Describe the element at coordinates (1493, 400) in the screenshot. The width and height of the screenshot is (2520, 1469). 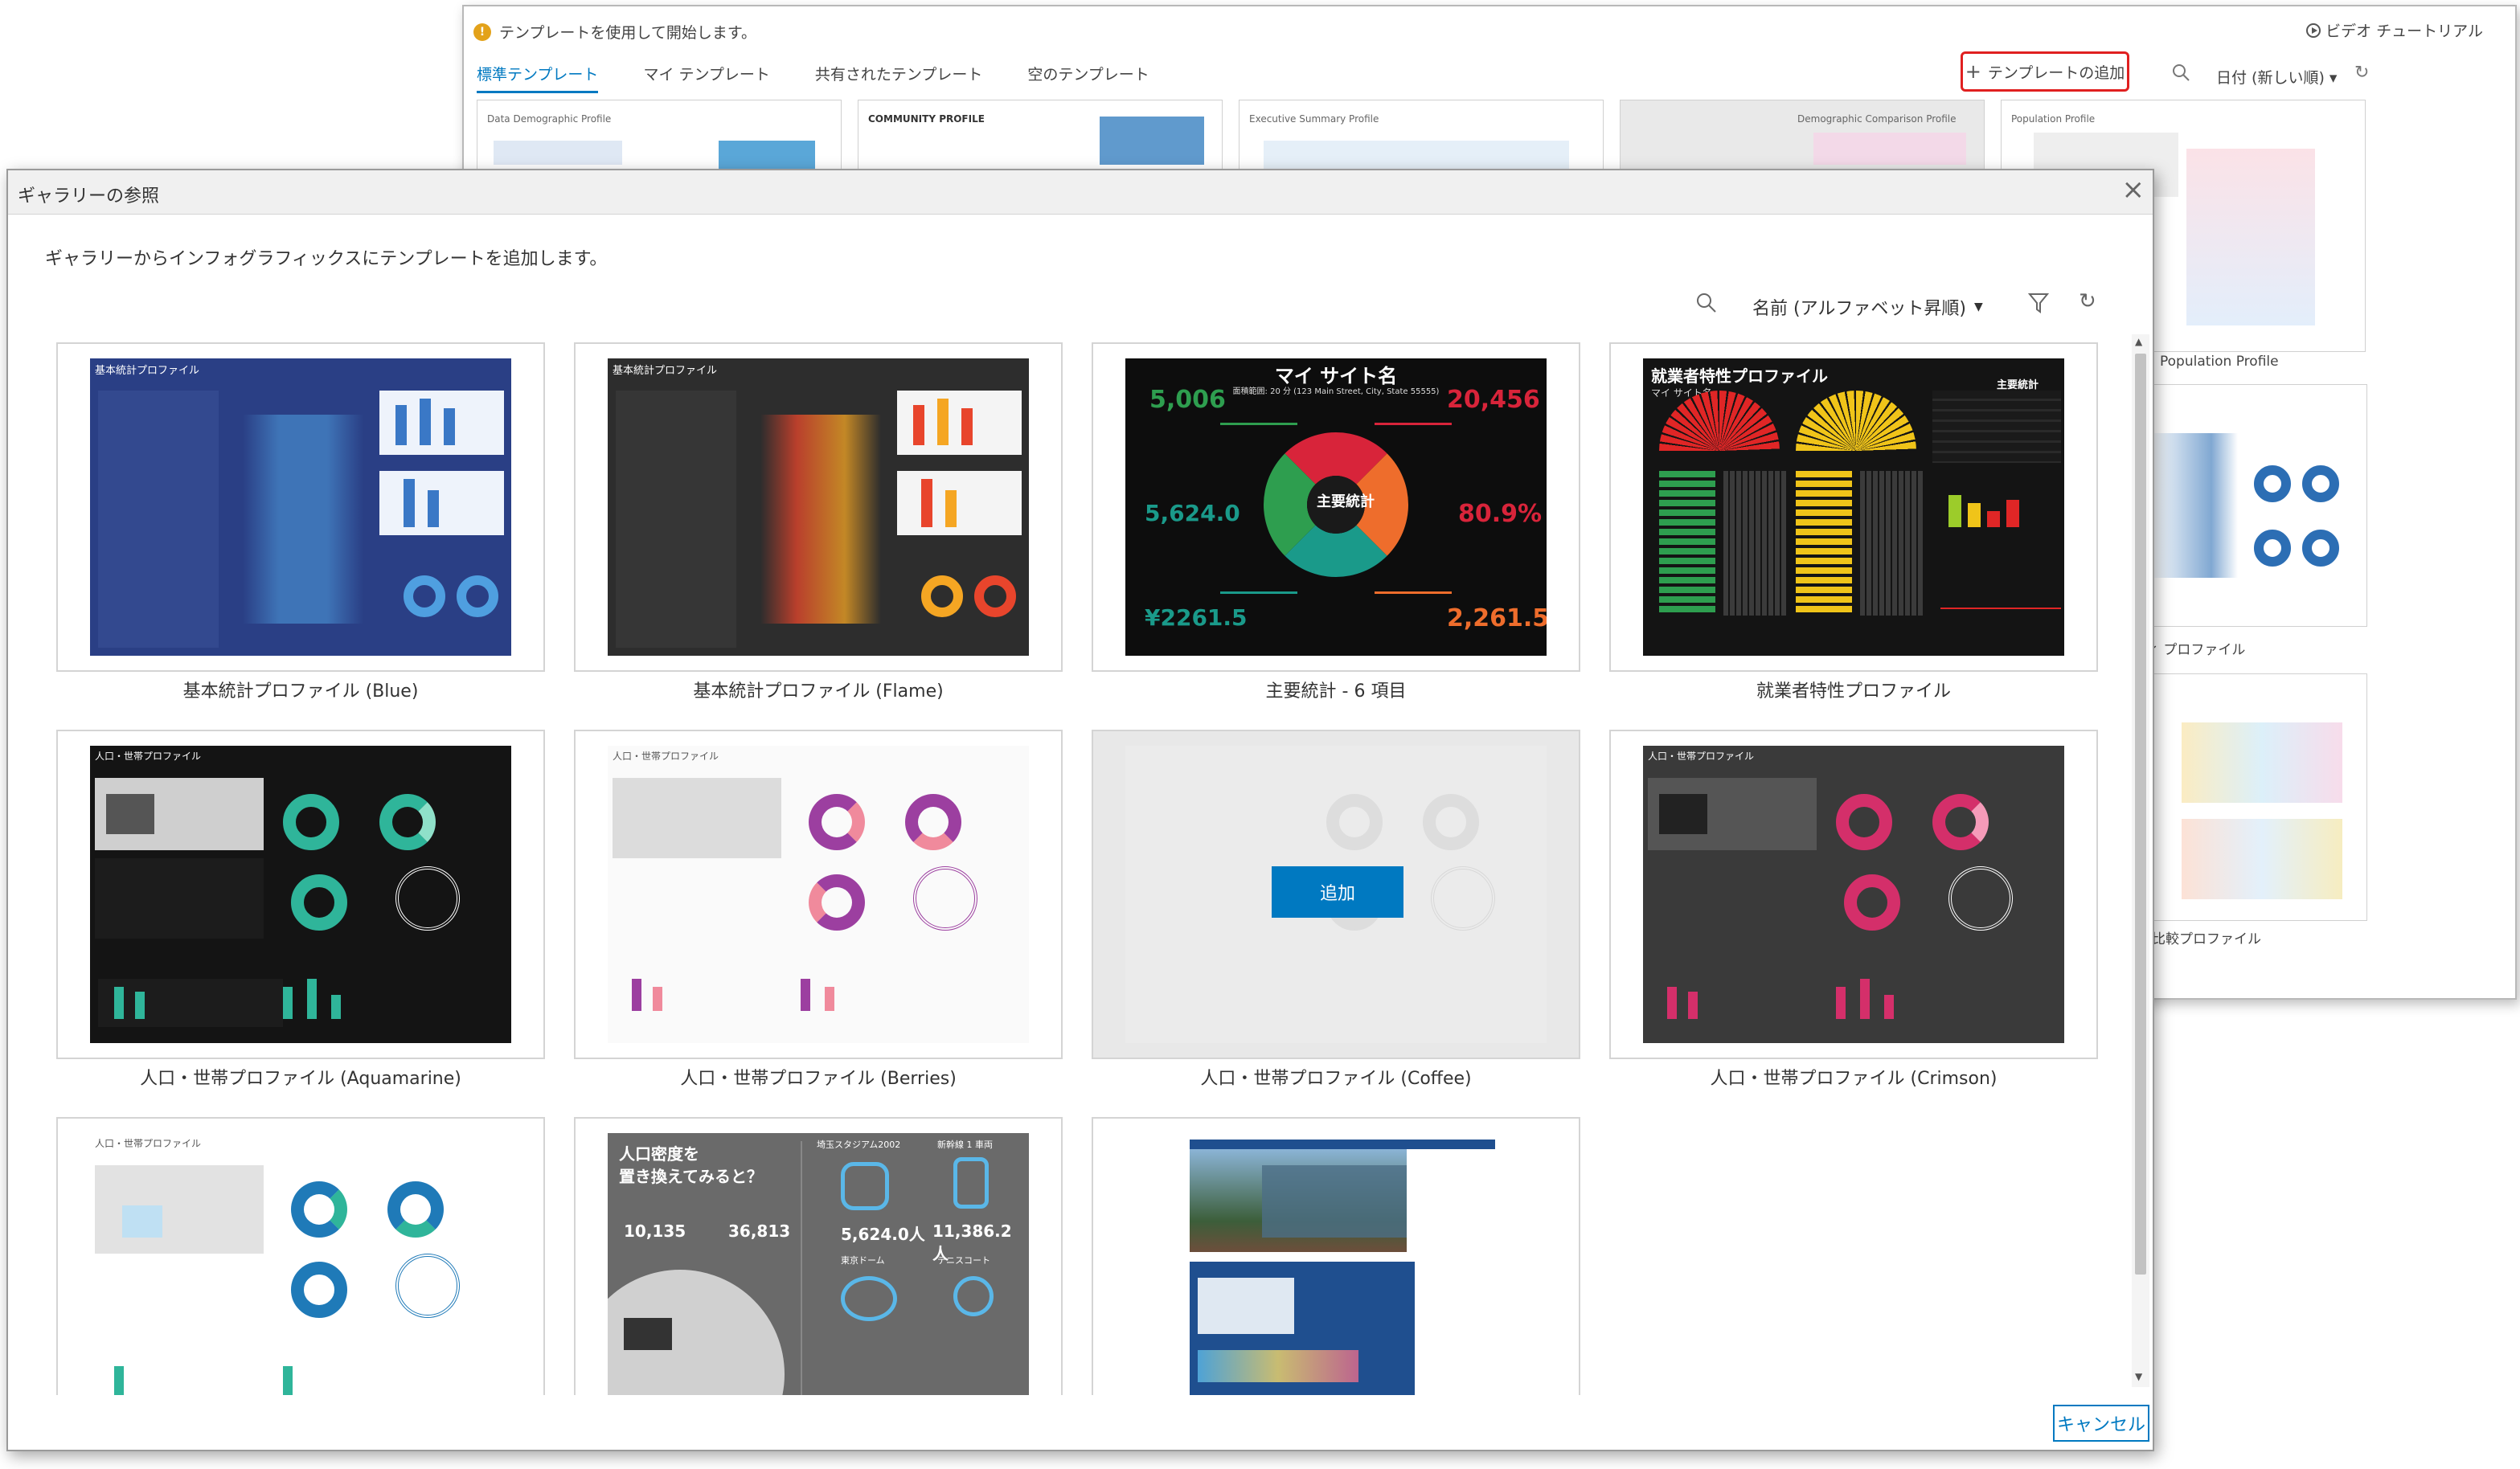
I see `thumb-value: 20,456` at that location.